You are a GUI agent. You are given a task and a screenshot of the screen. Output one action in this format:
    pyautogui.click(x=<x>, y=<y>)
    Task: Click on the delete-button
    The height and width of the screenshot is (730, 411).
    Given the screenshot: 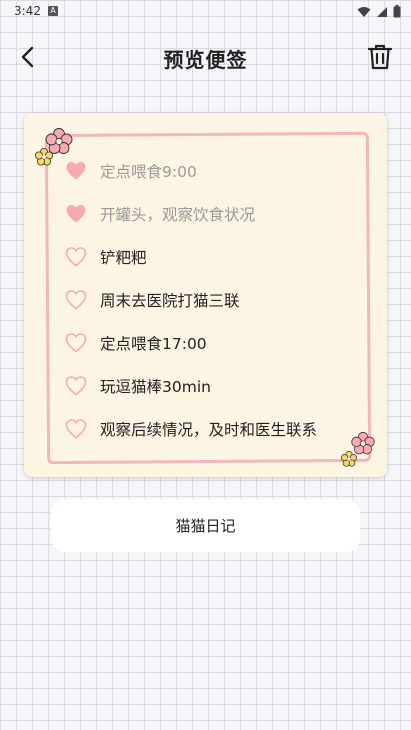 What is the action you would take?
    pyautogui.click(x=380, y=57)
    